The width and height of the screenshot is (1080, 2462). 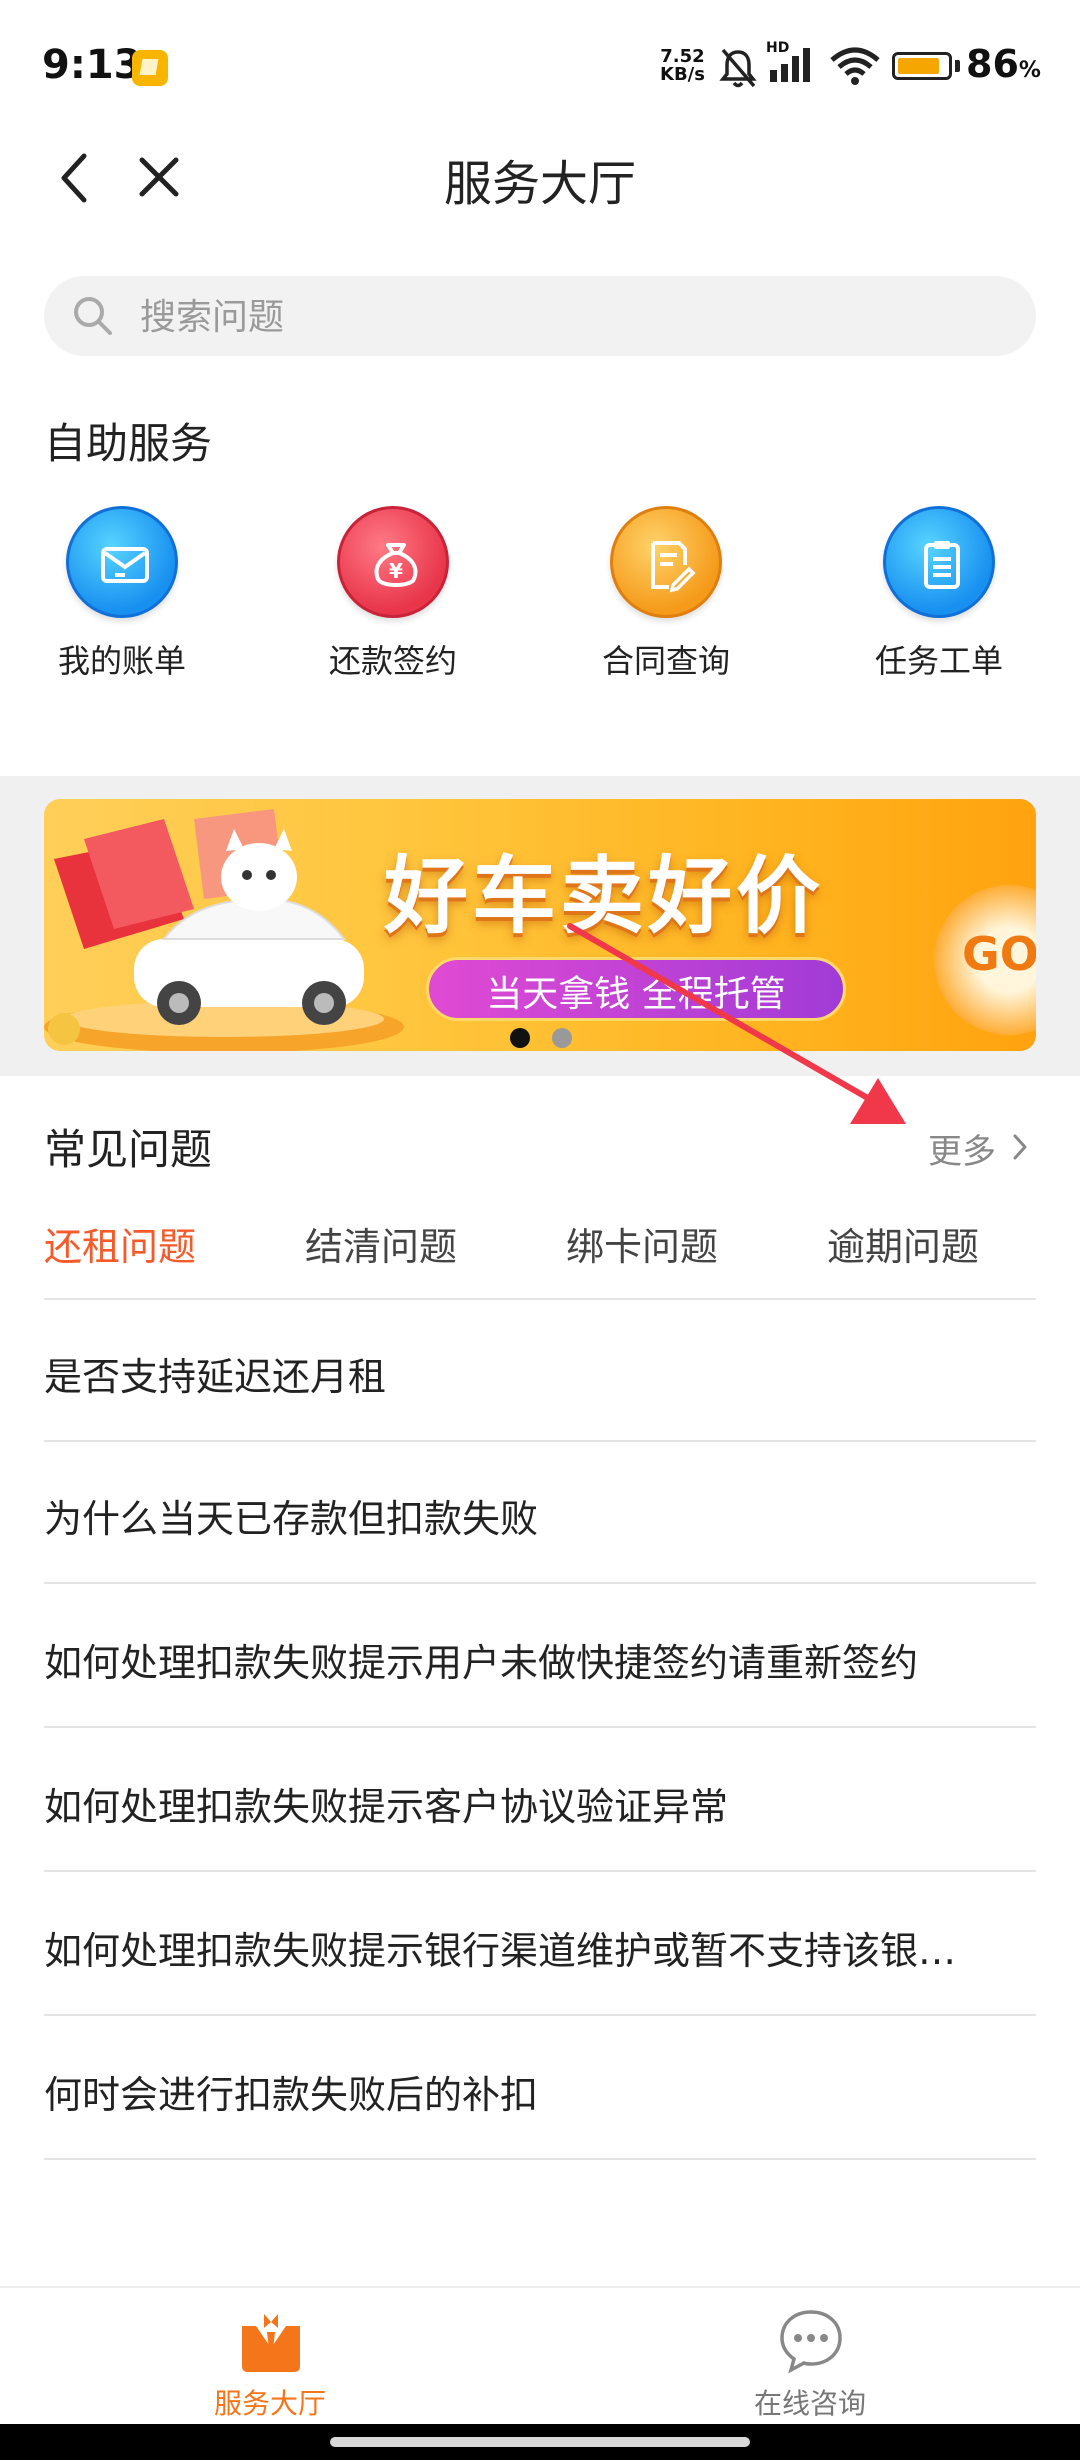 I want to click on banner-go-label: GO, so click(x=999, y=954).